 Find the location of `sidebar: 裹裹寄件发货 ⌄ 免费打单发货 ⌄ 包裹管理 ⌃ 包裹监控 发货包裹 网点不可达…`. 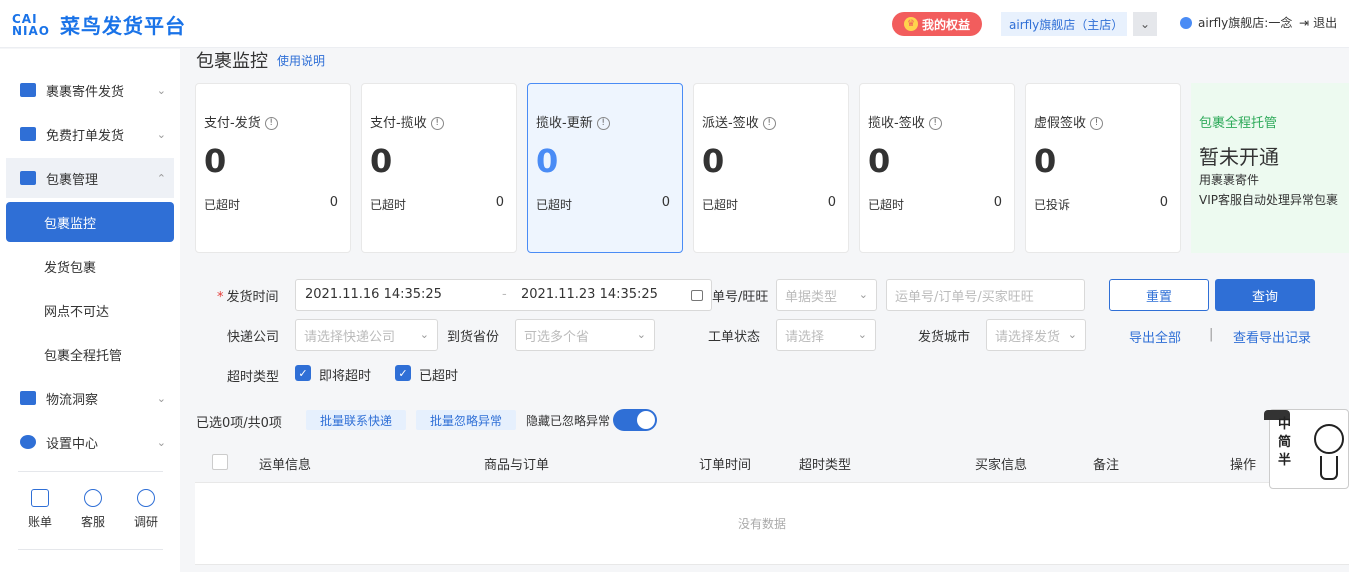

sidebar: 裹裹寄件发货 ⌄ 免费打单发货 ⌄ 包裹管理 ⌃ 包裹监控 发货包裹 网点不可达… is located at coordinates (90, 310).